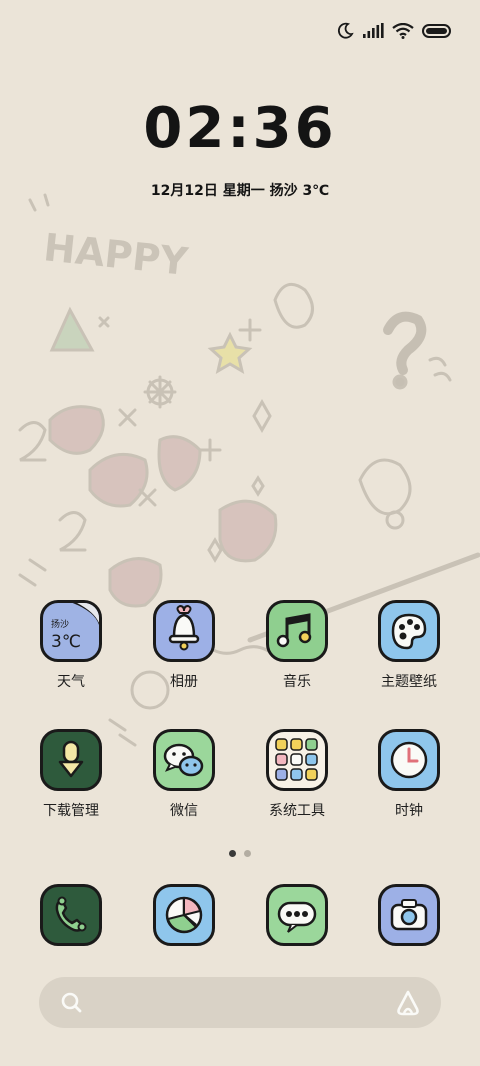  I want to click on app-system-tools: 系统工具, so click(297, 784).